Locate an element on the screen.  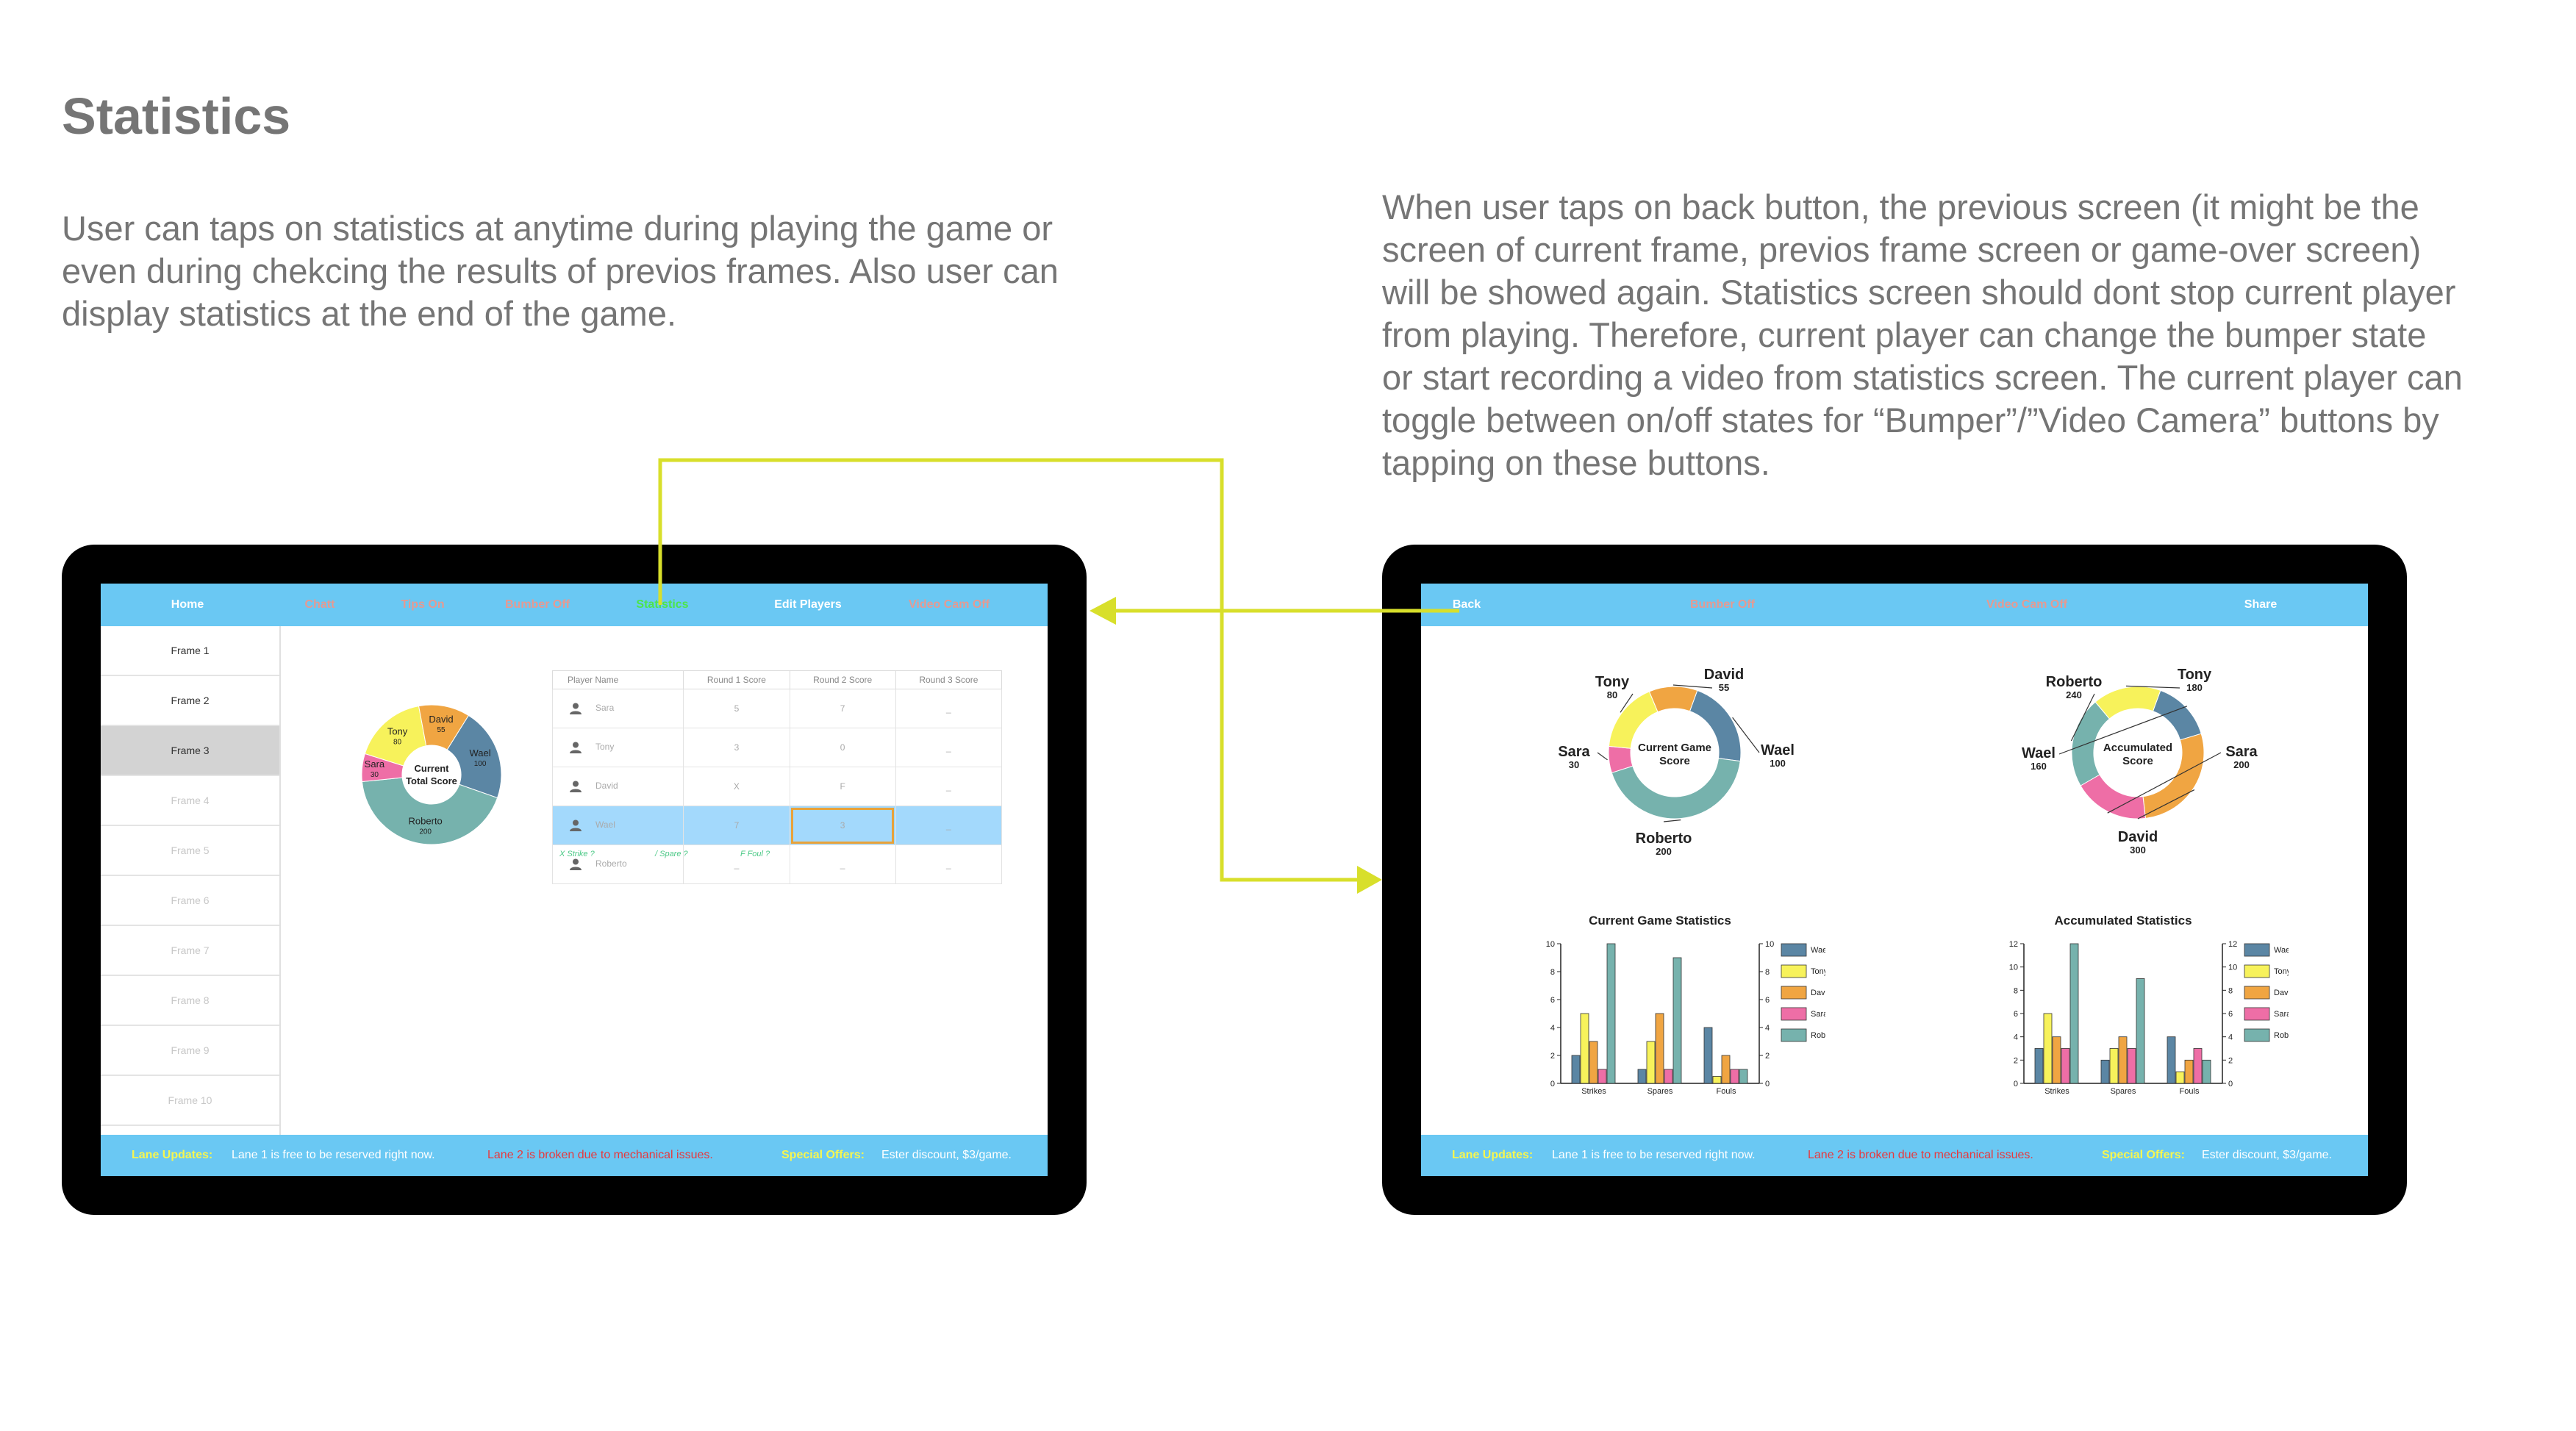
connector-statistics-to-stats-screen is located at coordinates (1011, 670).